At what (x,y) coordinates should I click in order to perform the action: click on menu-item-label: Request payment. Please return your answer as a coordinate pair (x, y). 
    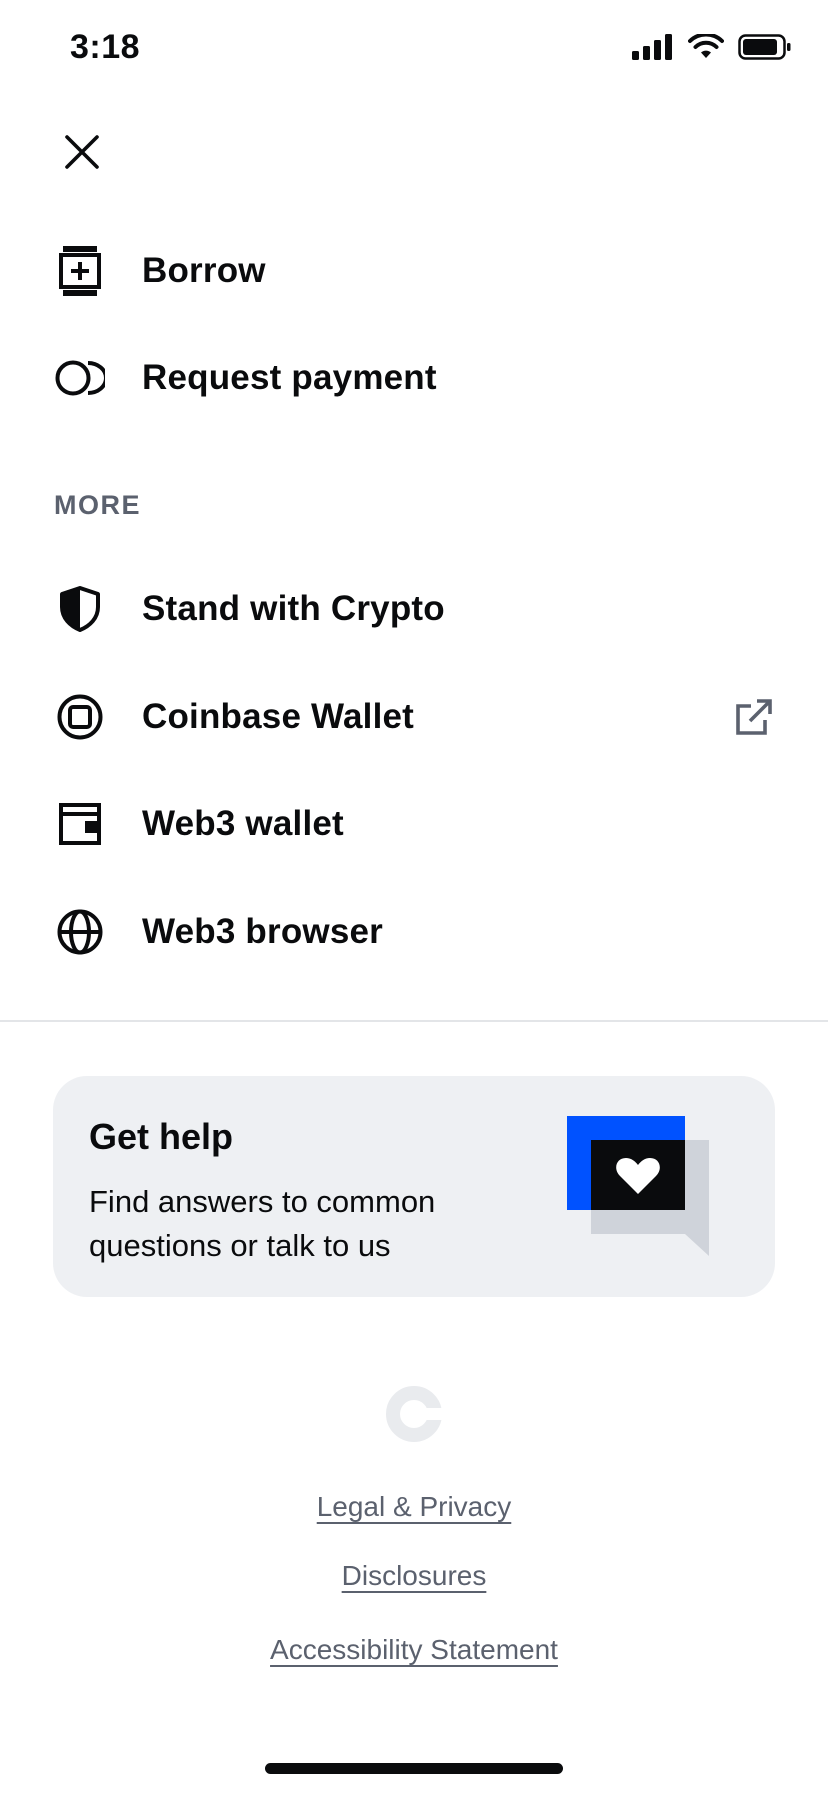
    Looking at the image, I should click on (289, 377).